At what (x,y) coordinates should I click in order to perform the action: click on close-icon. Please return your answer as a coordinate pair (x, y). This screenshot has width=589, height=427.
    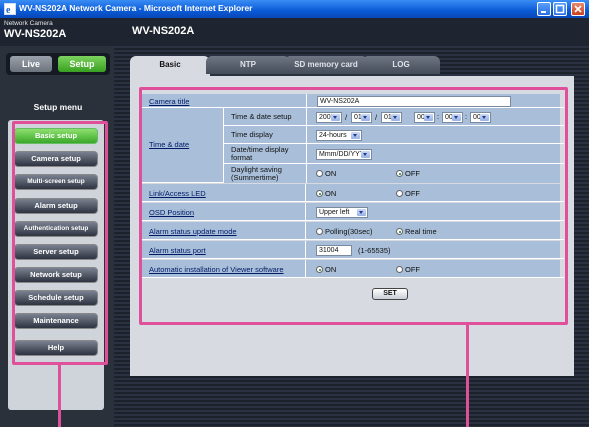
    Looking at the image, I should click on (578, 9).